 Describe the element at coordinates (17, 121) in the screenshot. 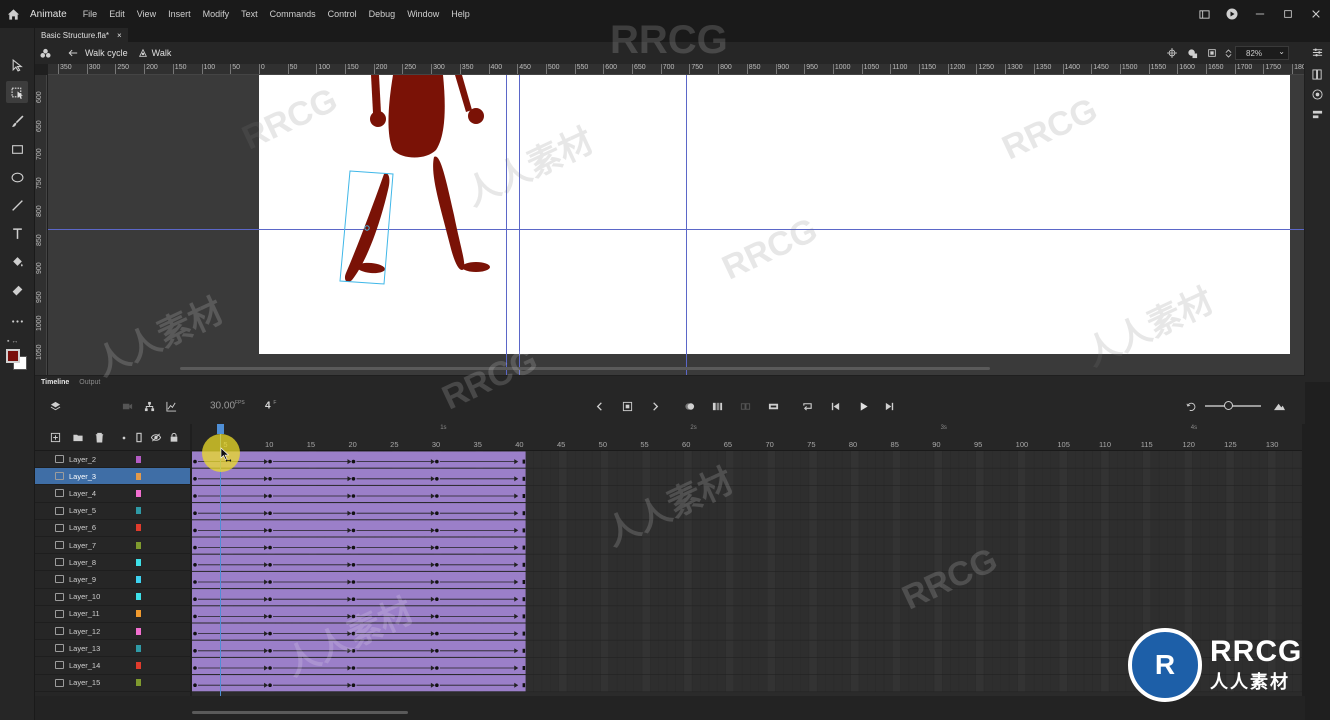

I see `brush-tool-icon` at that location.